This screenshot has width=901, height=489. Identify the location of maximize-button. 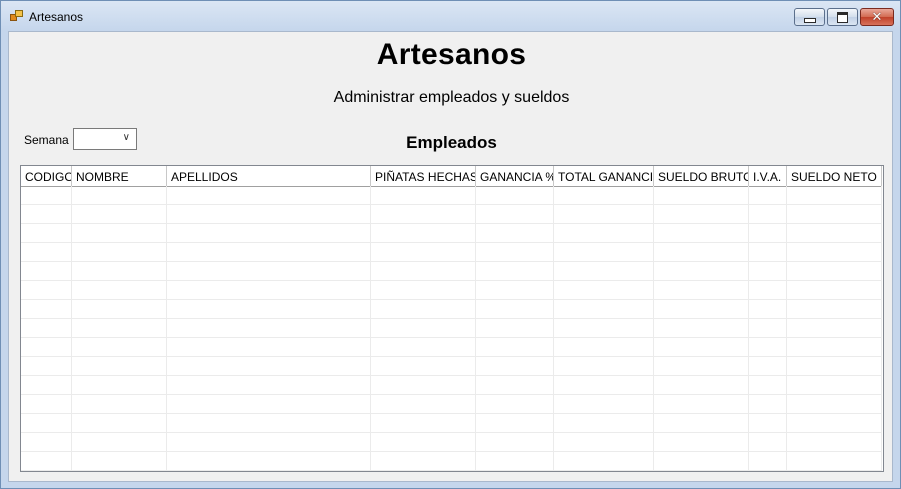
(842, 17).